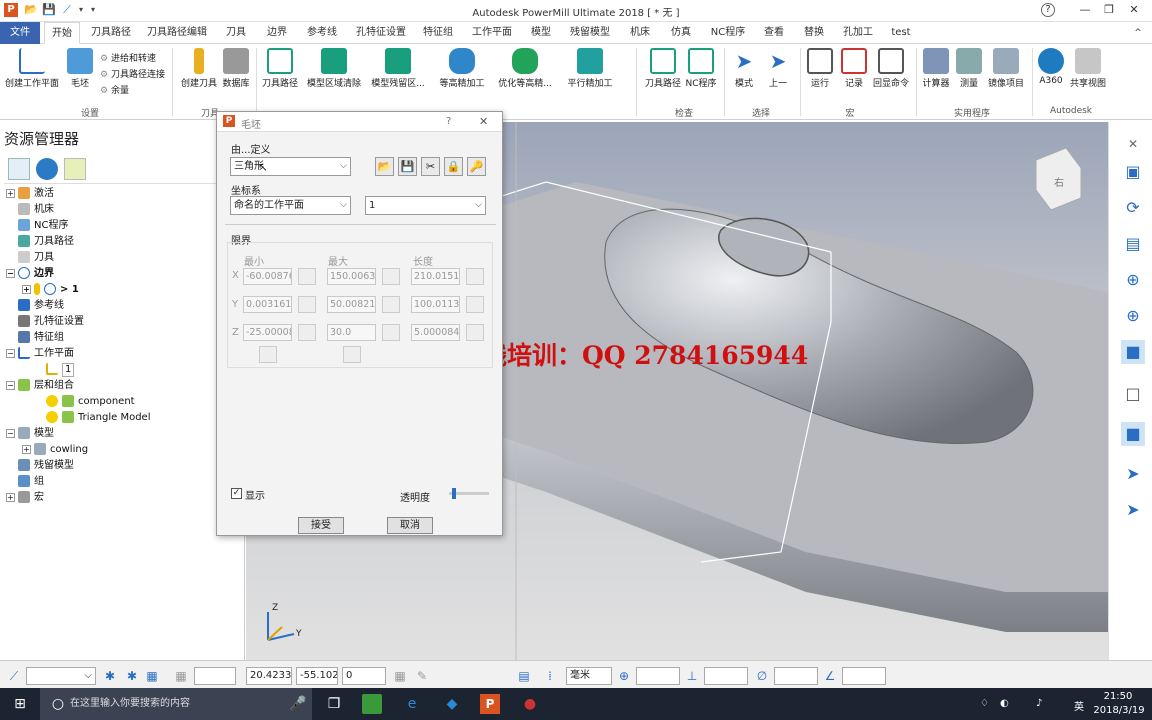 This screenshot has width=1152, height=720. What do you see at coordinates (280, 68) in the screenshot?
I see `toolpaths-button: 刀具路径` at bounding box center [280, 68].